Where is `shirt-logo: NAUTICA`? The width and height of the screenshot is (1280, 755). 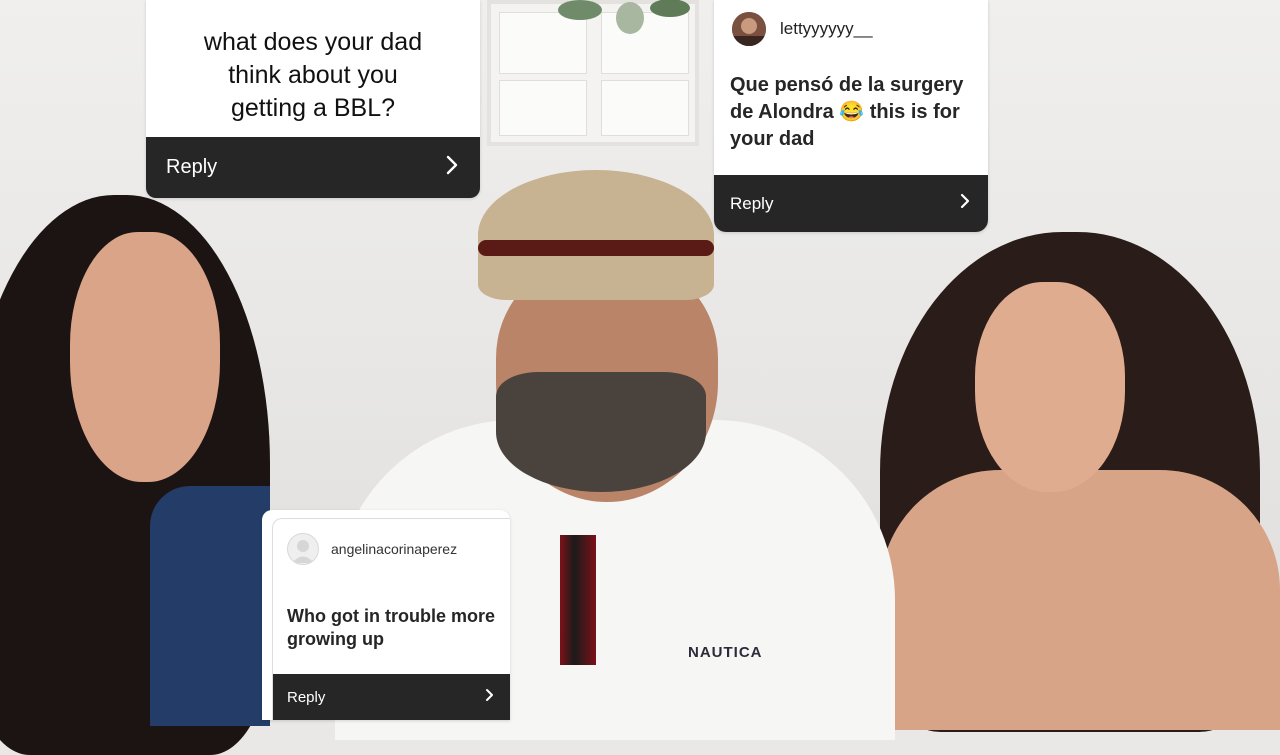
shirt-logo: NAUTICA is located at coordinates (725, 652).